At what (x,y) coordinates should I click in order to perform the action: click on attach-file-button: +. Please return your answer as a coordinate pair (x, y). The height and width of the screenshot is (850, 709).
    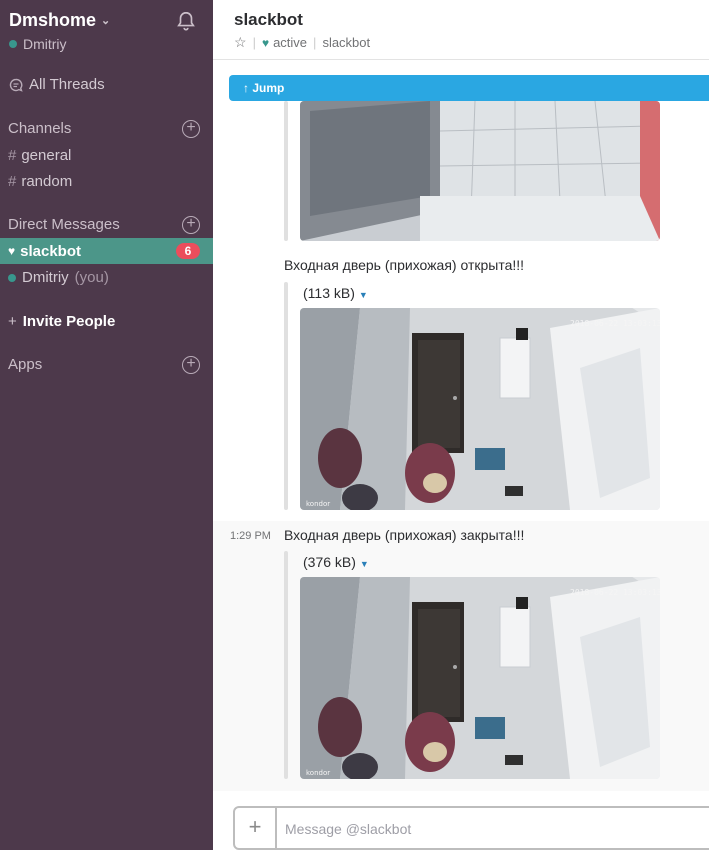
    Looking at the image, I should click on (256, 828).